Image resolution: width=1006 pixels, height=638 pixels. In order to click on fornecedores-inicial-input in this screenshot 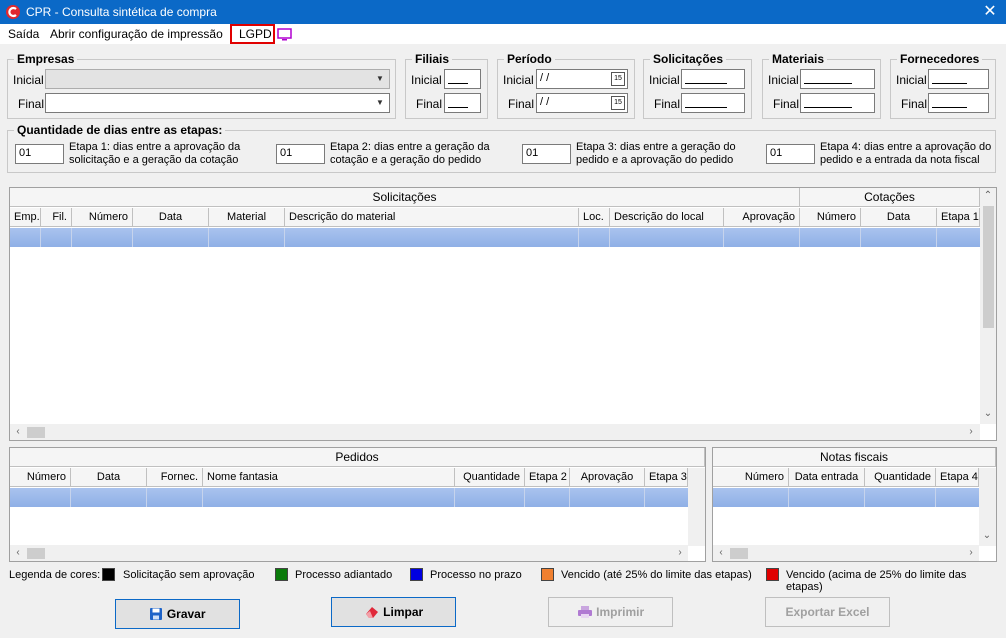, I will do `click(958, 79)`.